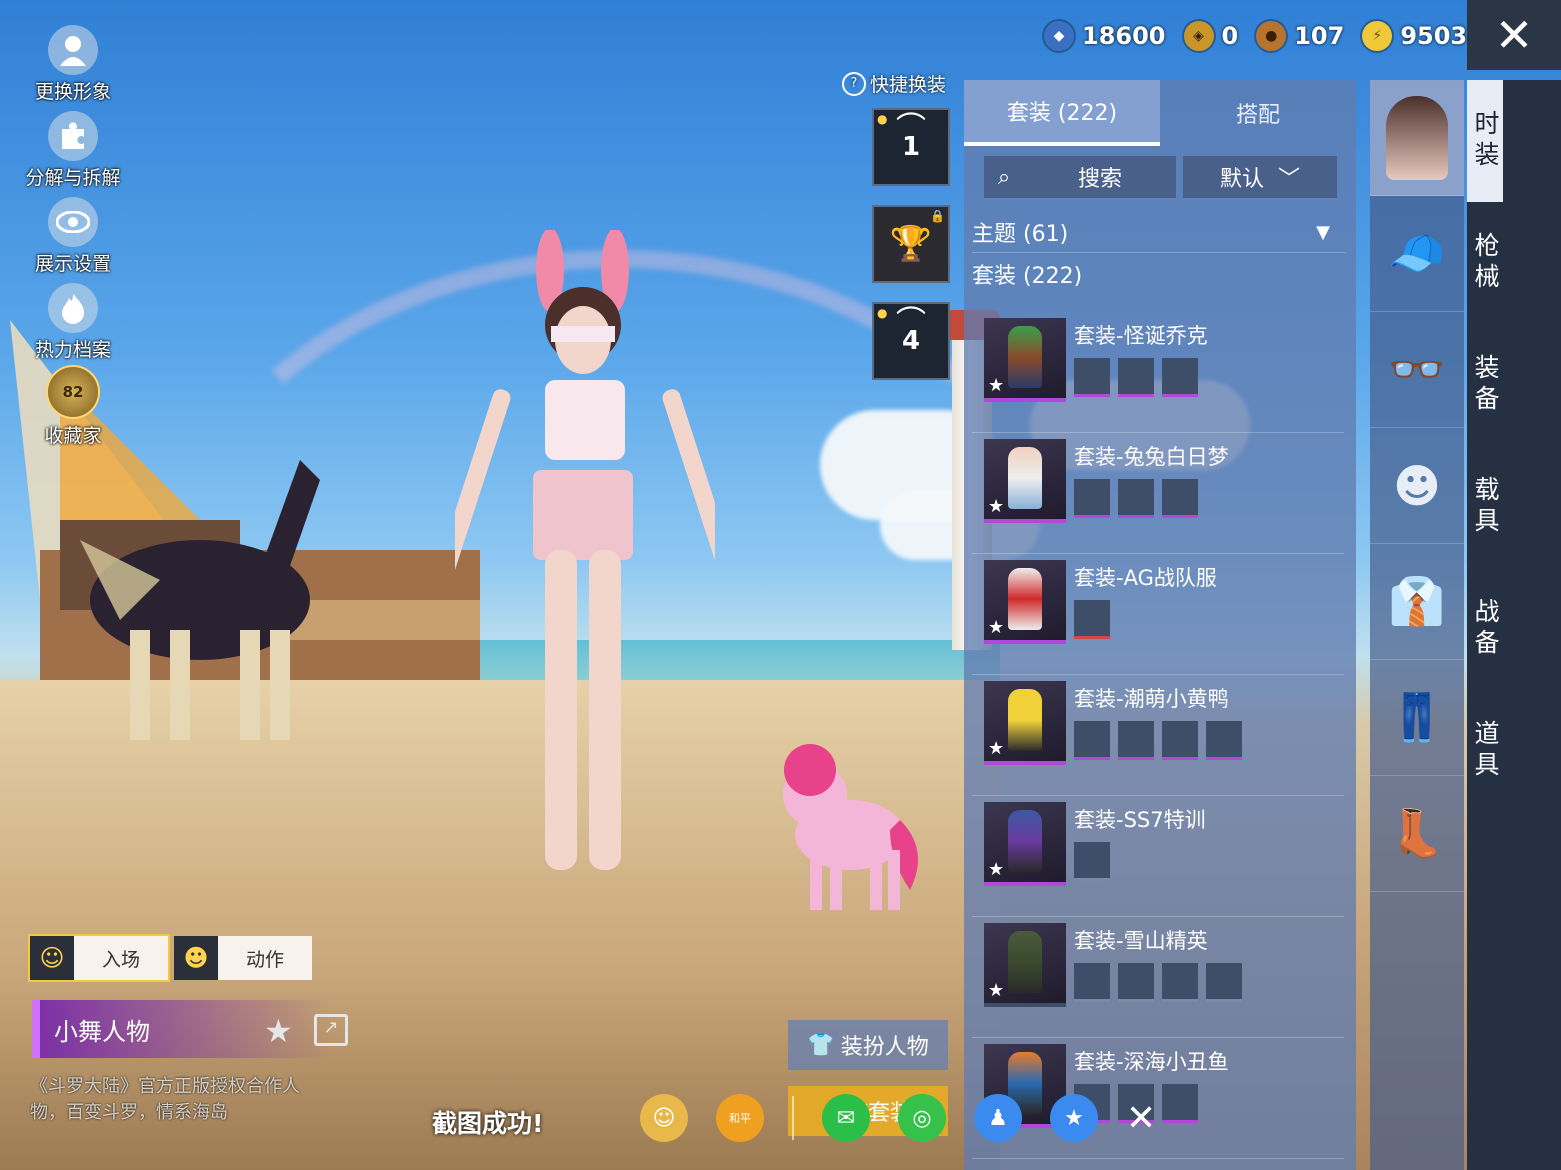 The image size is (1561, 1170). I want to click on category-mask: ☻, so click(1417, 486).